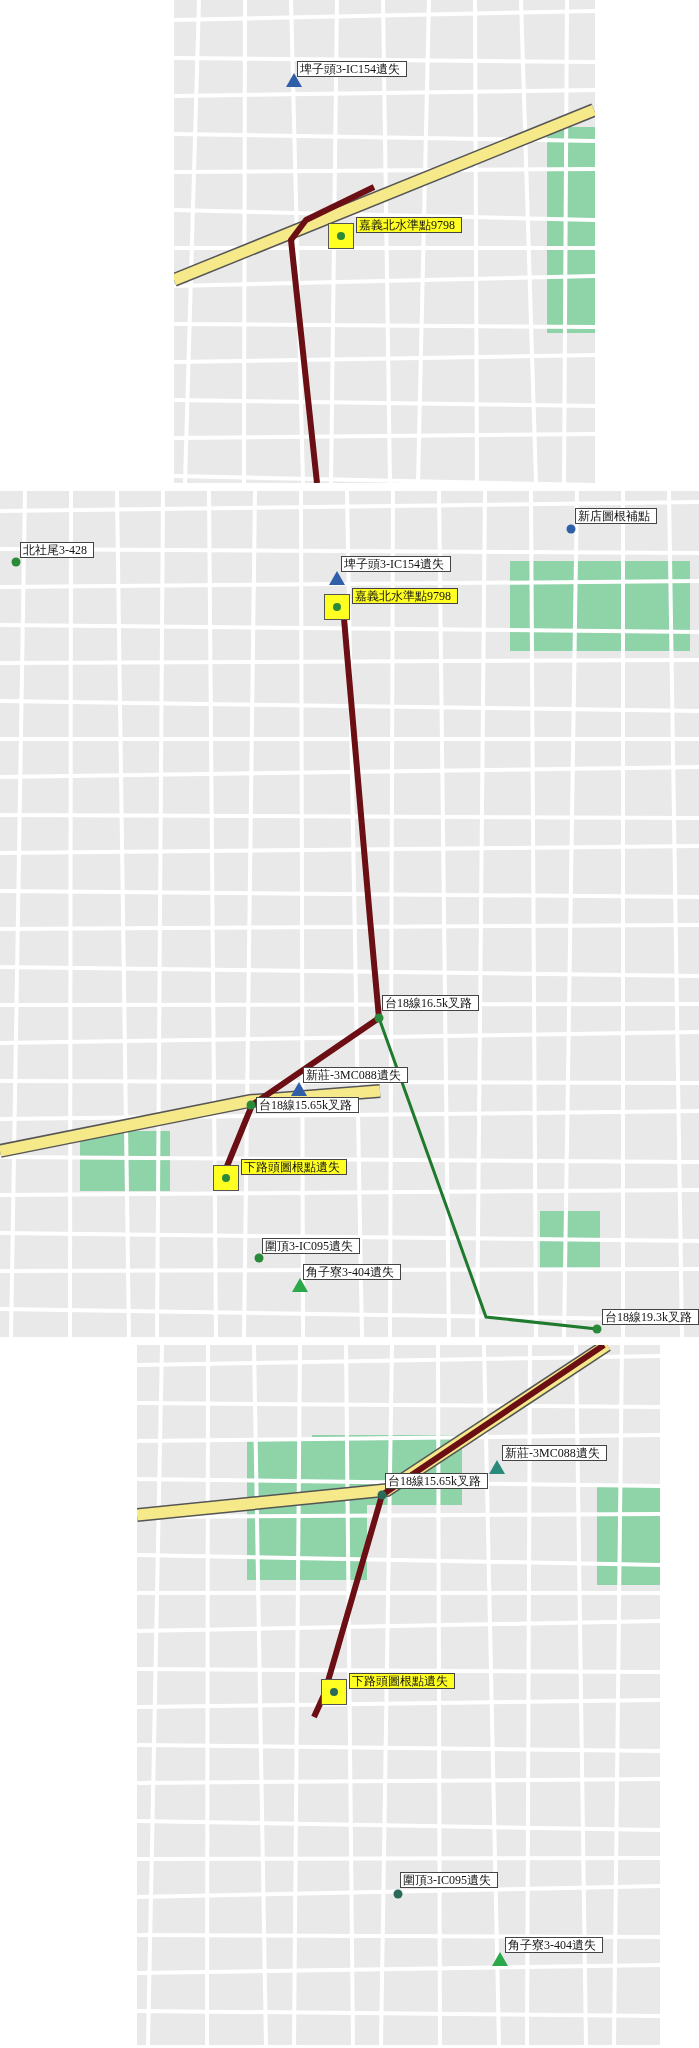  I want to click on waypoint-label: 台18線16.5k叉路, so click(430, 1003).